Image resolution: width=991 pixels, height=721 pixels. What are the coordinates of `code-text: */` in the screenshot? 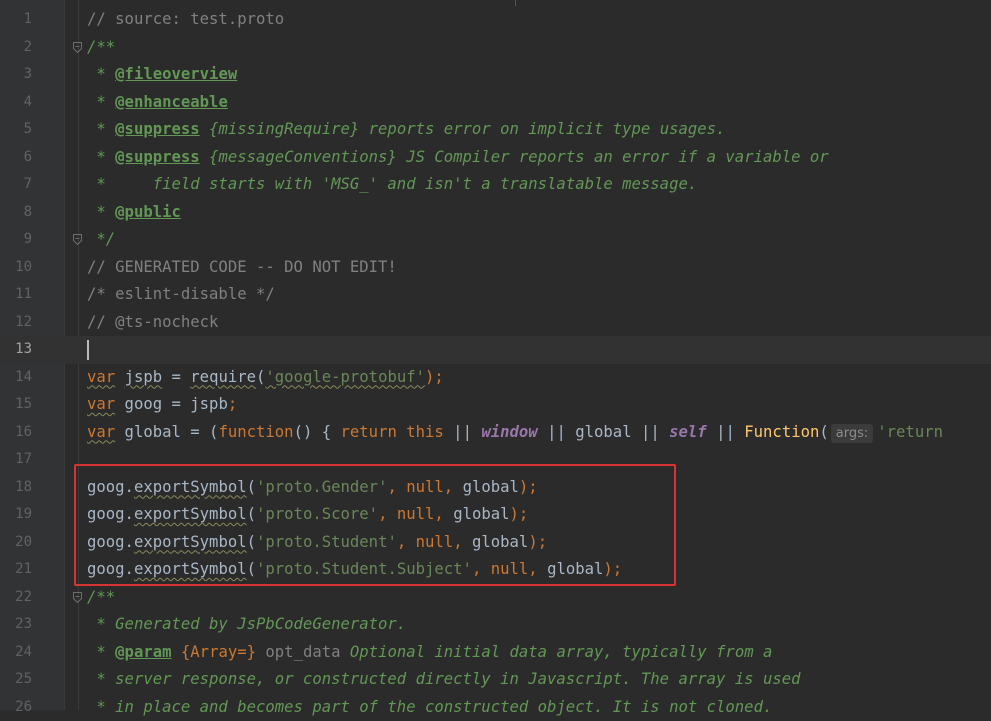 It's located at (101, 240).